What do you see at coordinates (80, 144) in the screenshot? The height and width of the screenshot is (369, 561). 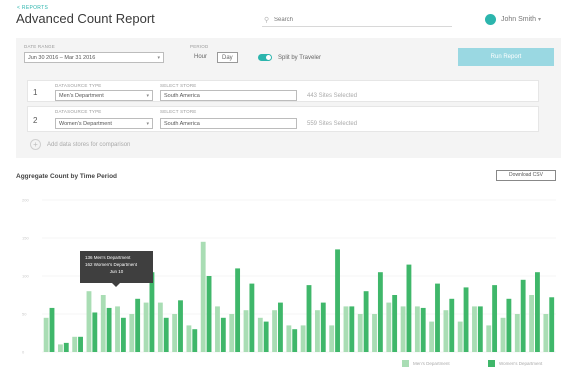 I see `add-datasource-row: + Add data stores for comparison` at bounding box center [80, 144].